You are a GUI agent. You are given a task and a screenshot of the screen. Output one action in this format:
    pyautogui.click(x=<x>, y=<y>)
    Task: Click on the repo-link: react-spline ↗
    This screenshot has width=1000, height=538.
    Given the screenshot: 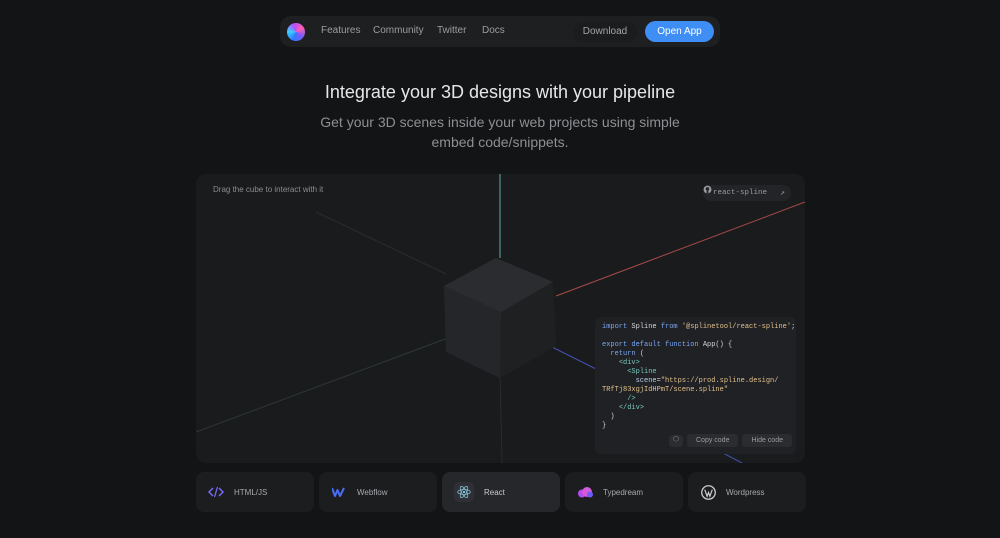 What is the action you would take?
    pyautogui.click(x=747, y=193)
    